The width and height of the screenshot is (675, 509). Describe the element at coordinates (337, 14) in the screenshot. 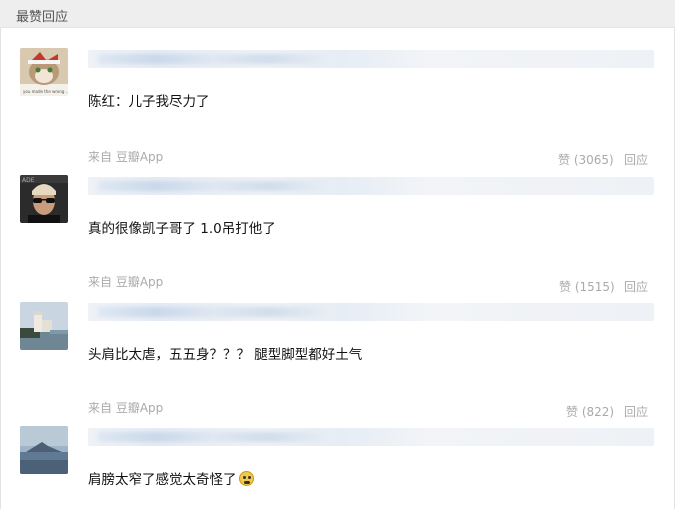

I see `section-header: 最赞回应` at that location.